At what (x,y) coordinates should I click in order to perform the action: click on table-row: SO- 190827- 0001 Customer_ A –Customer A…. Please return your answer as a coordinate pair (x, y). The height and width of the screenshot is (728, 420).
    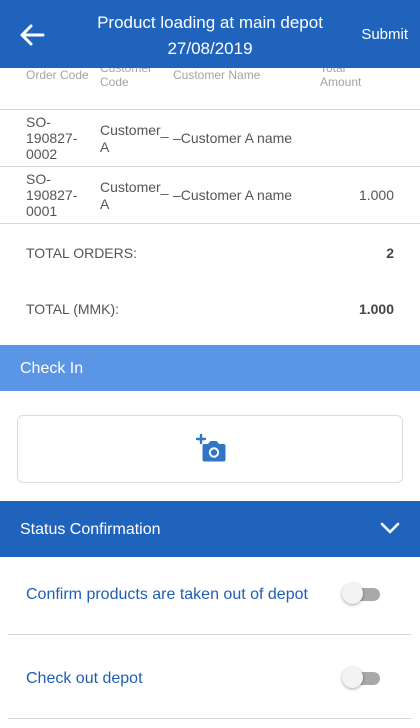
    Looking at the image, I should click on (210, 195).